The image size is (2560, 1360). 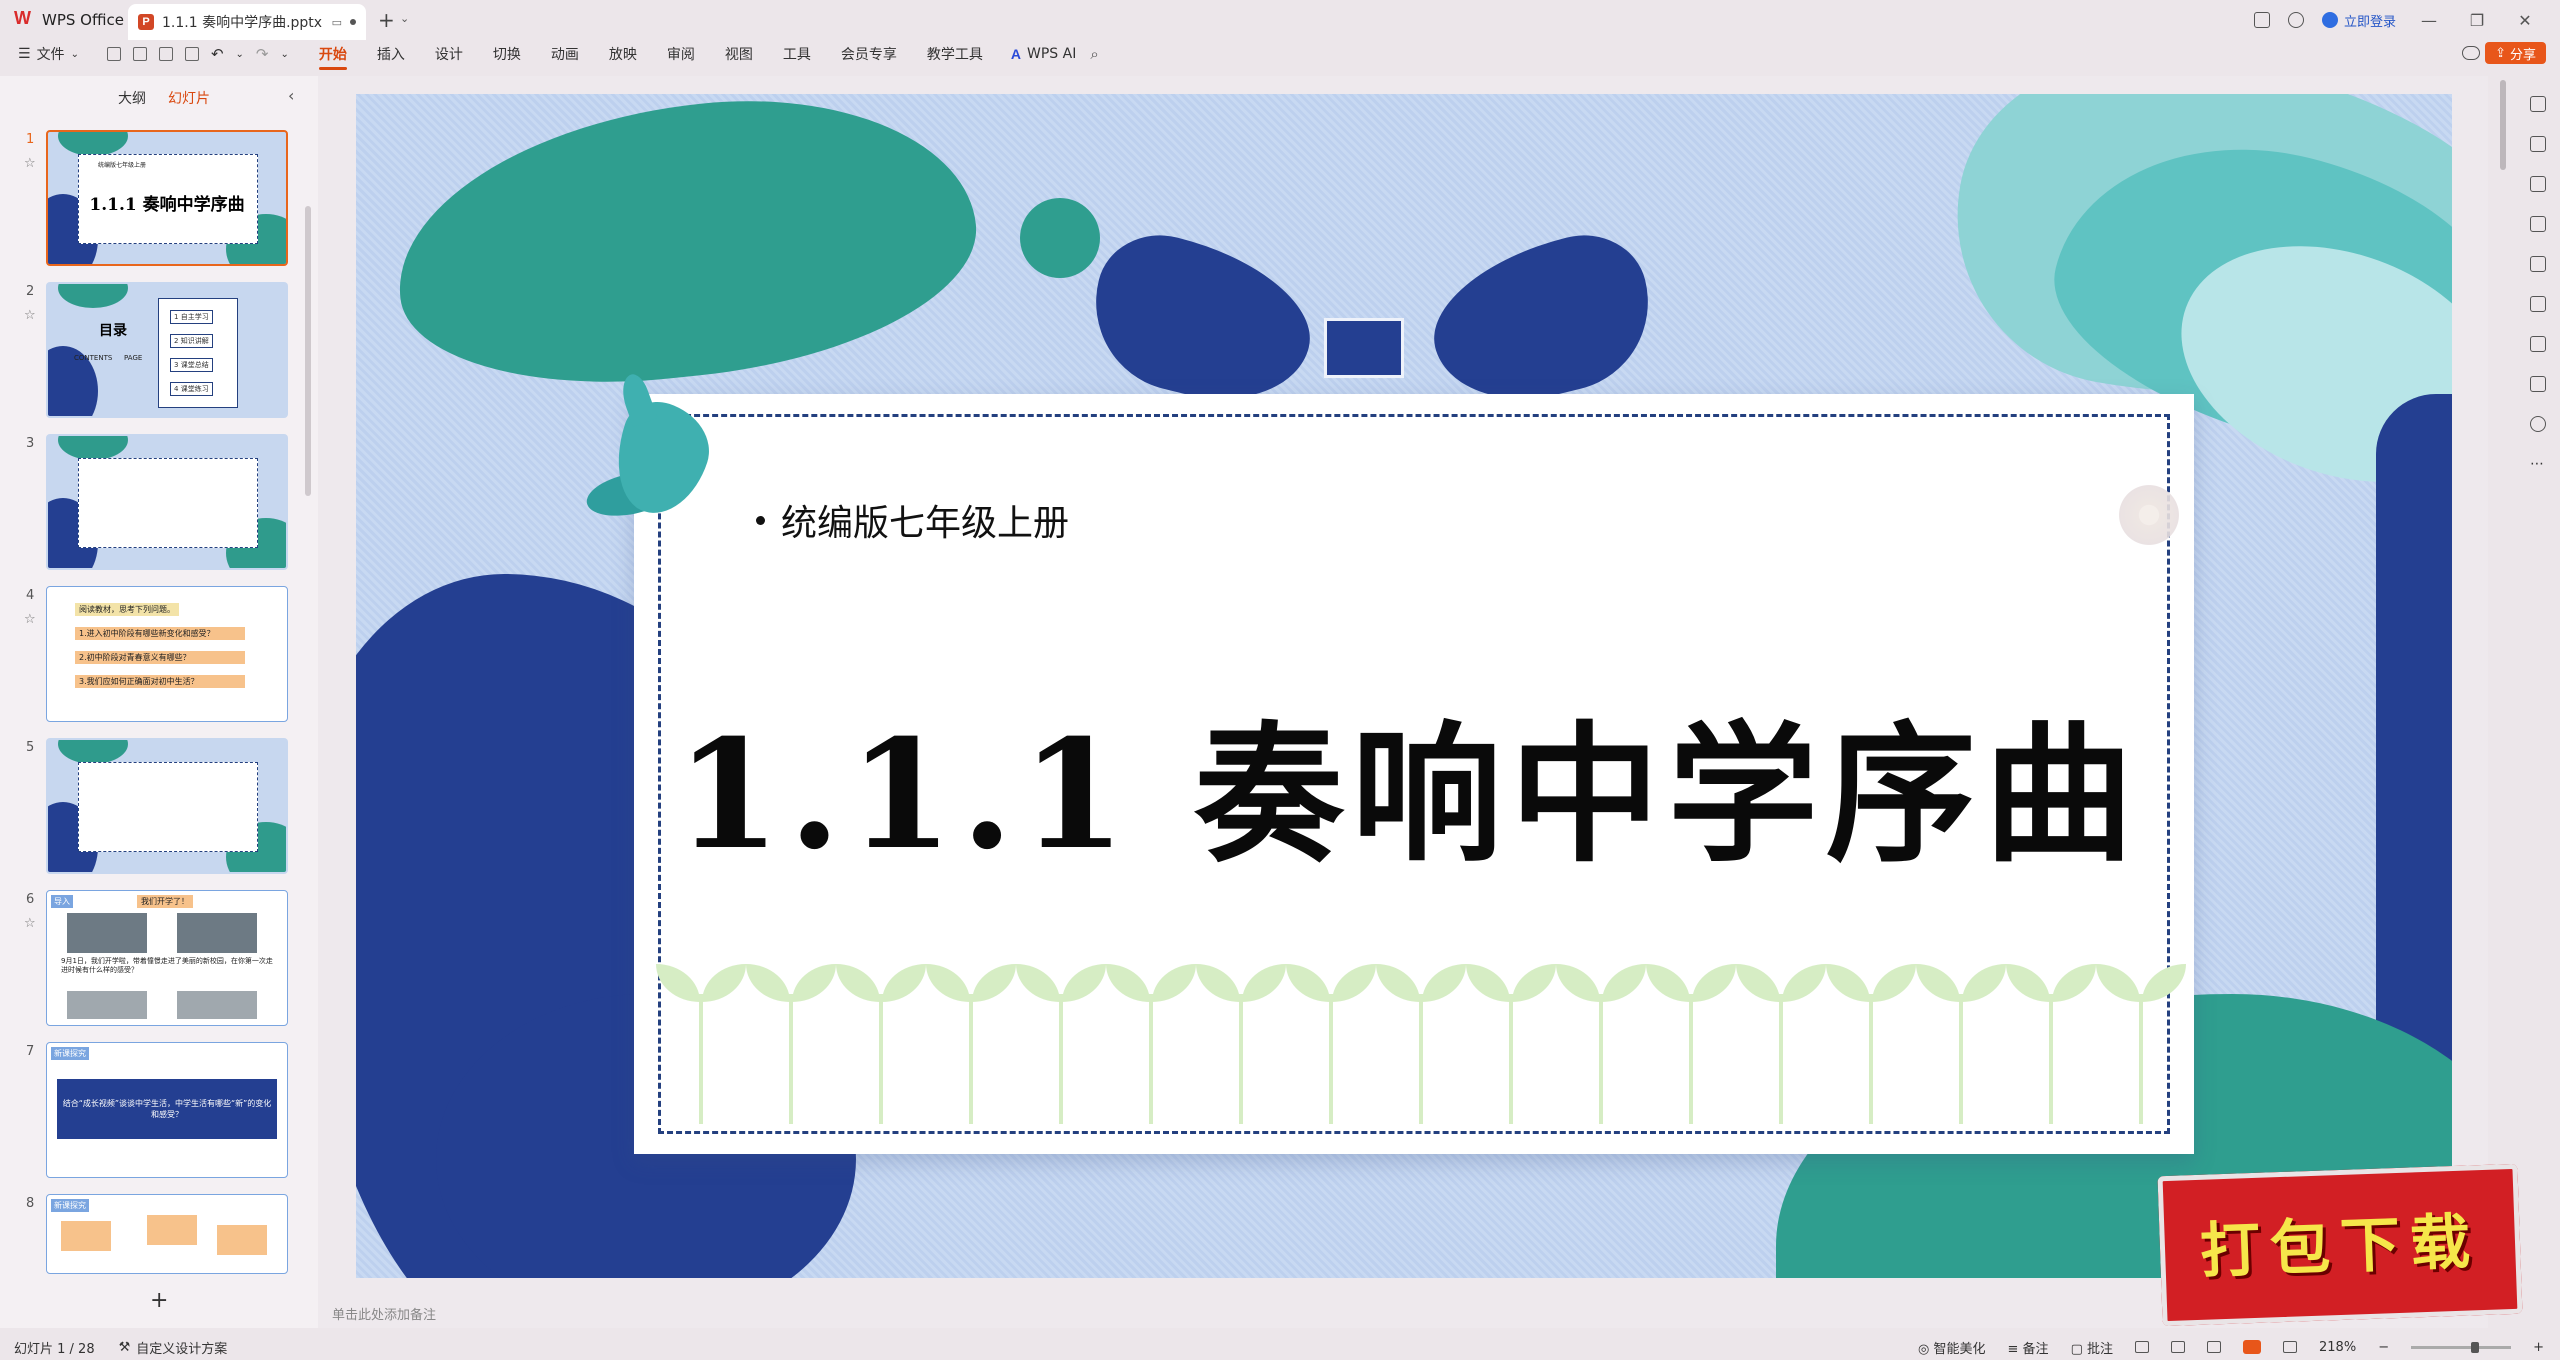 I want to click on layout-icon, so click(x=2538, y=344).